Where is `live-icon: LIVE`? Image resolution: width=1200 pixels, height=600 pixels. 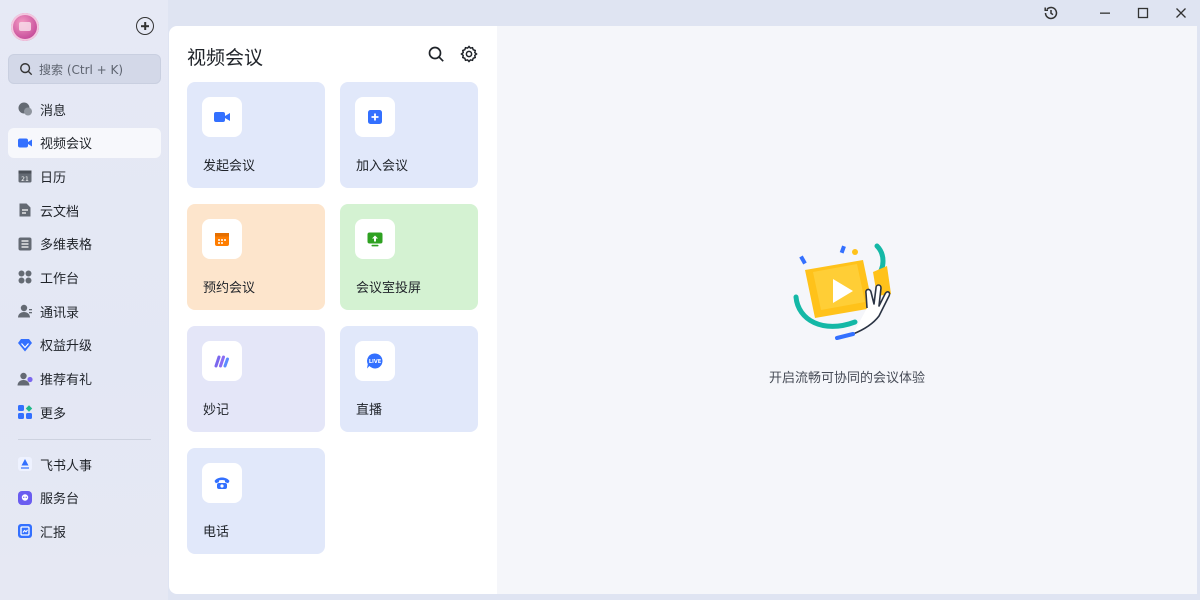 live-icon: LIVE is located at coordinates (375, 361).